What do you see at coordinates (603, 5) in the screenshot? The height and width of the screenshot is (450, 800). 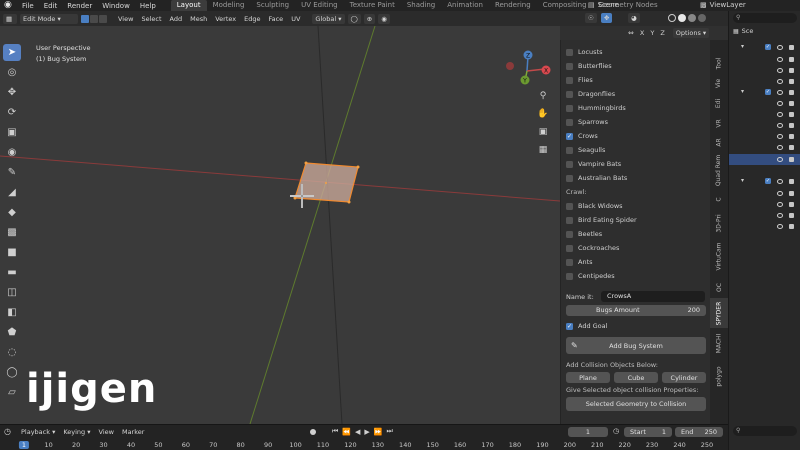 I see `scene-selector: ▤ Scene` at bounding box center [603, 5].